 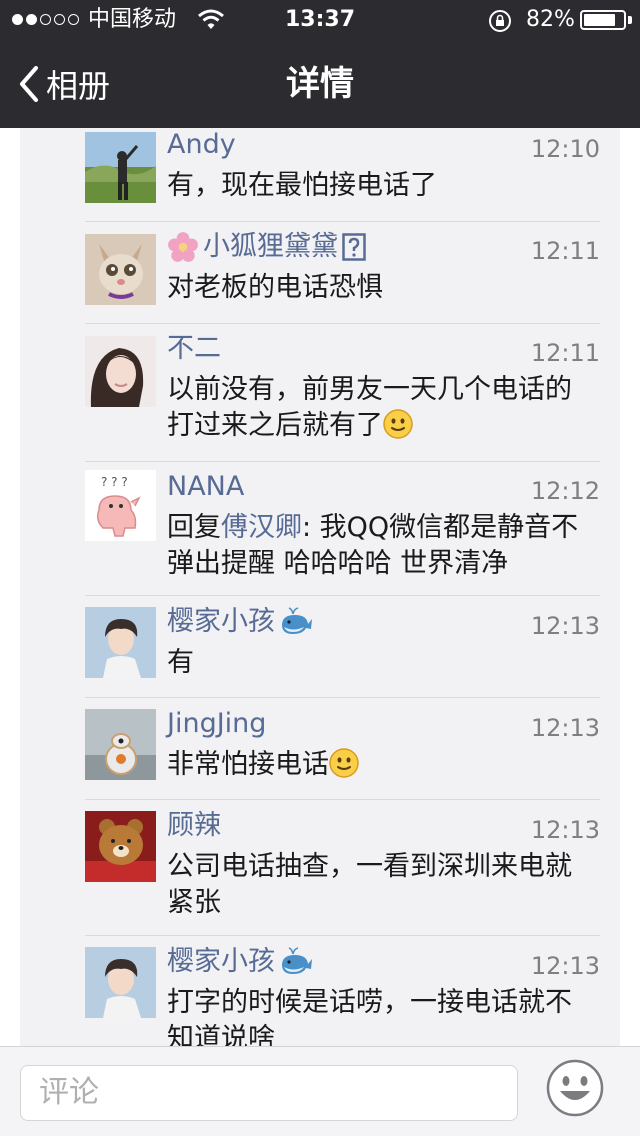 I want to click on comment-author: 顾辣, so click(x=194, y=826).